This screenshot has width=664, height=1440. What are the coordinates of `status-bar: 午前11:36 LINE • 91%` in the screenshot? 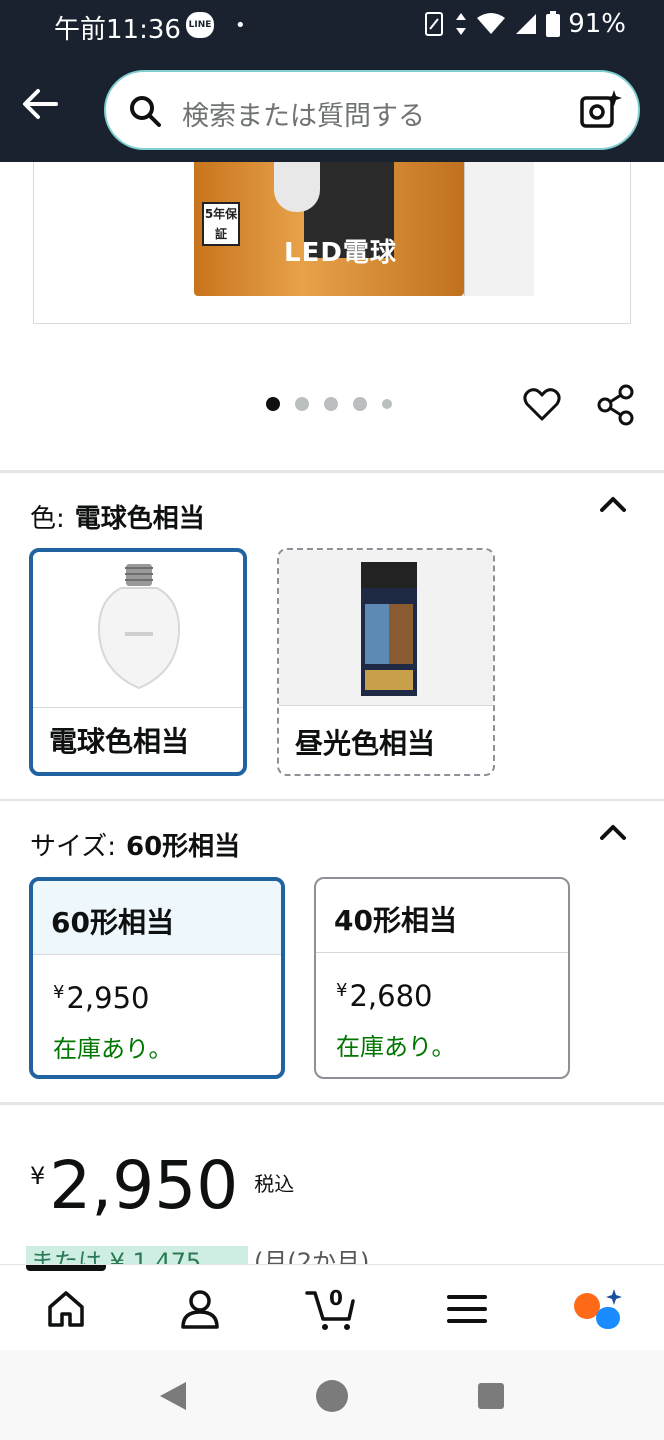 It's located at (332, 26).